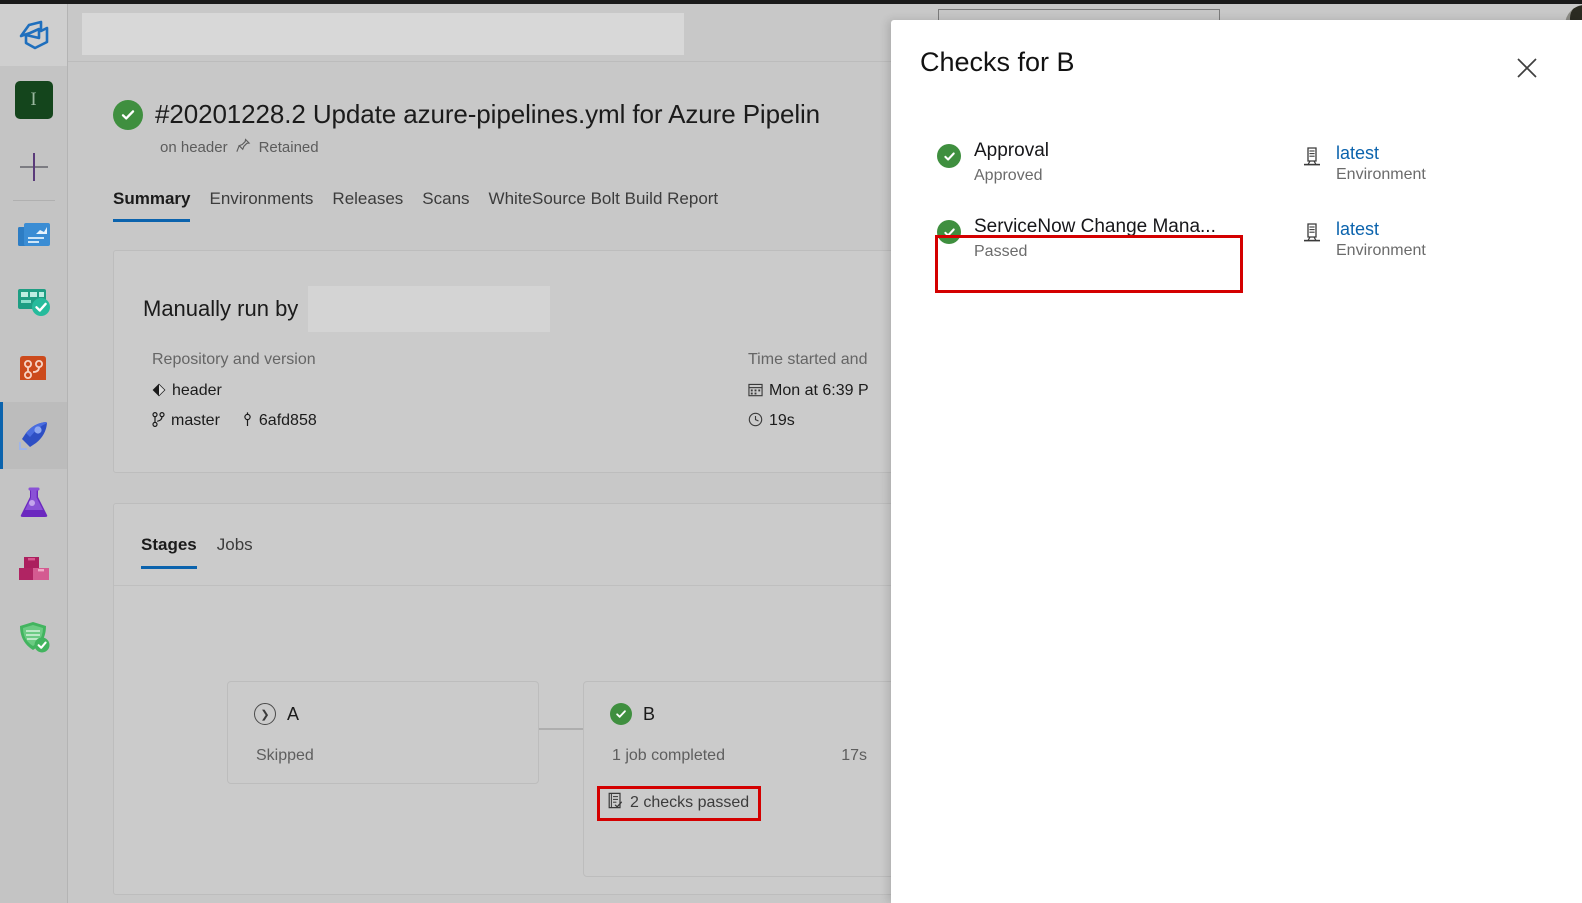 Image resolution: width=1582 pixels, height=903 pixels. I want to click on stage-b-status: 1 job completed 17s, so click(739, 756).